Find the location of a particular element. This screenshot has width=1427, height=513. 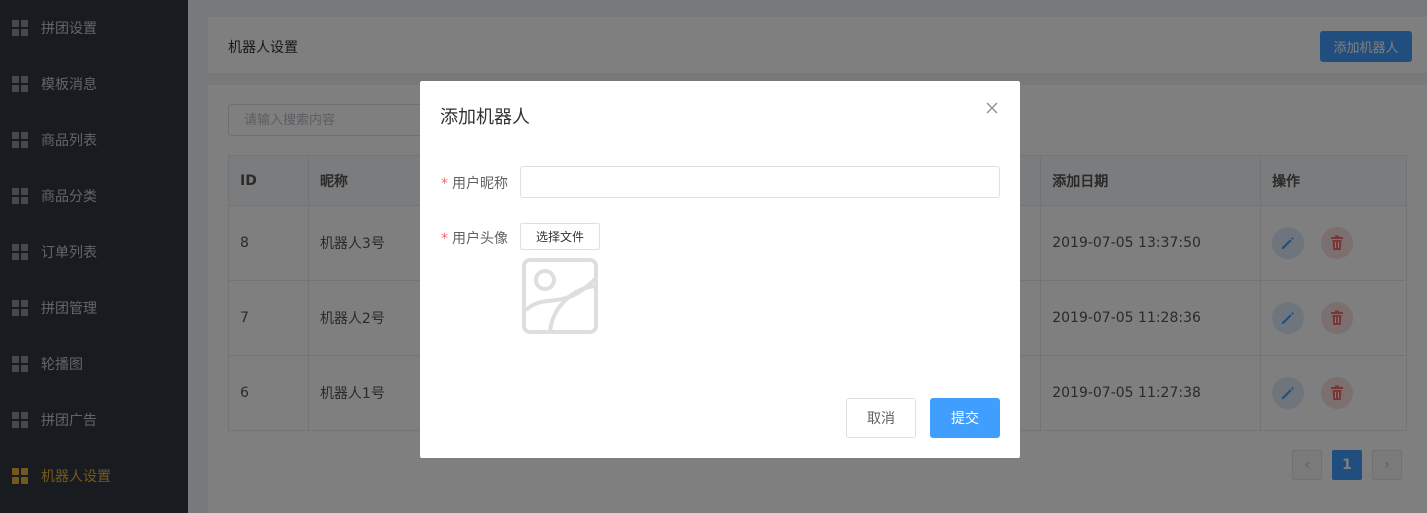

nickname-label: * 用户昵称 is located at coordinates (474, 183).